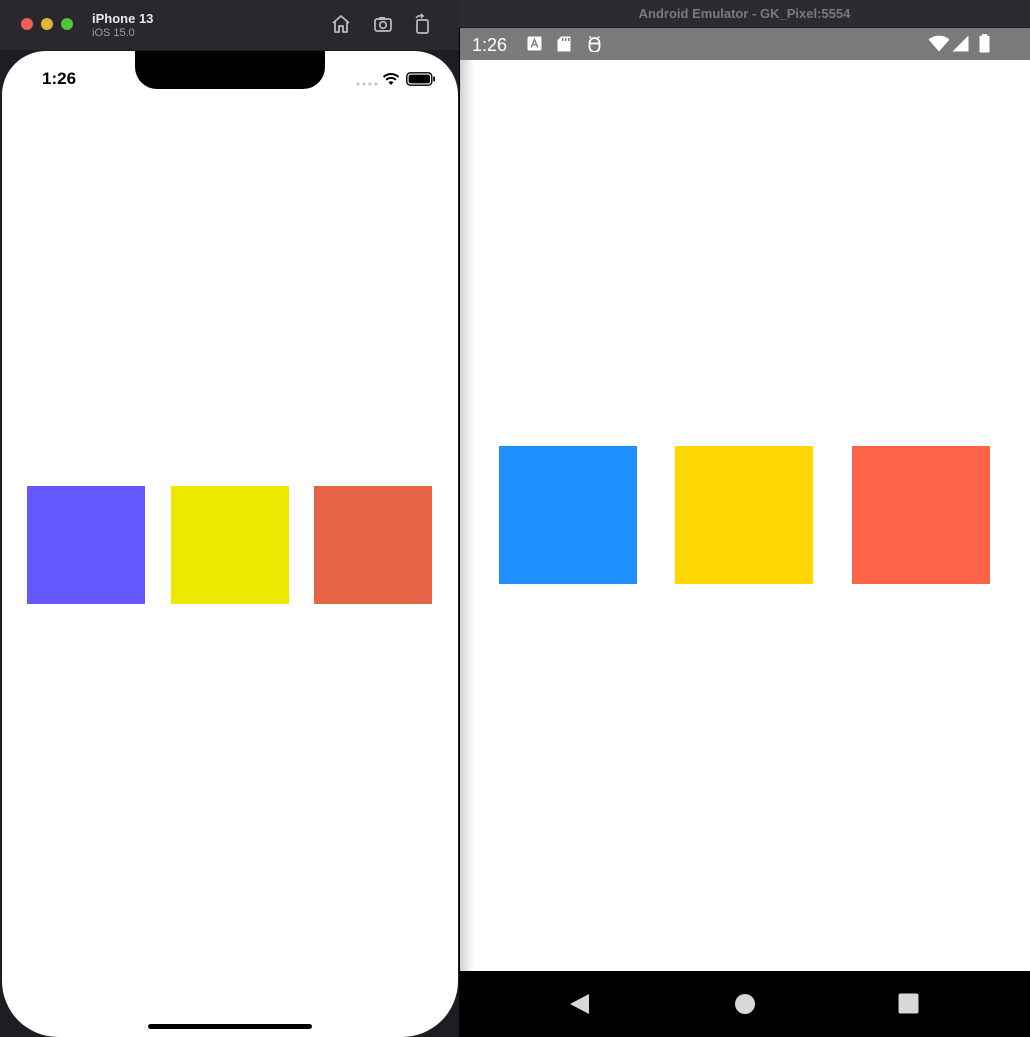 Image resolution: width=1030 pixels, height=1037 pixels. I want to click on ios-simulator-titlebar: iPhone 13 iOS 15.0, so click(229, 25).